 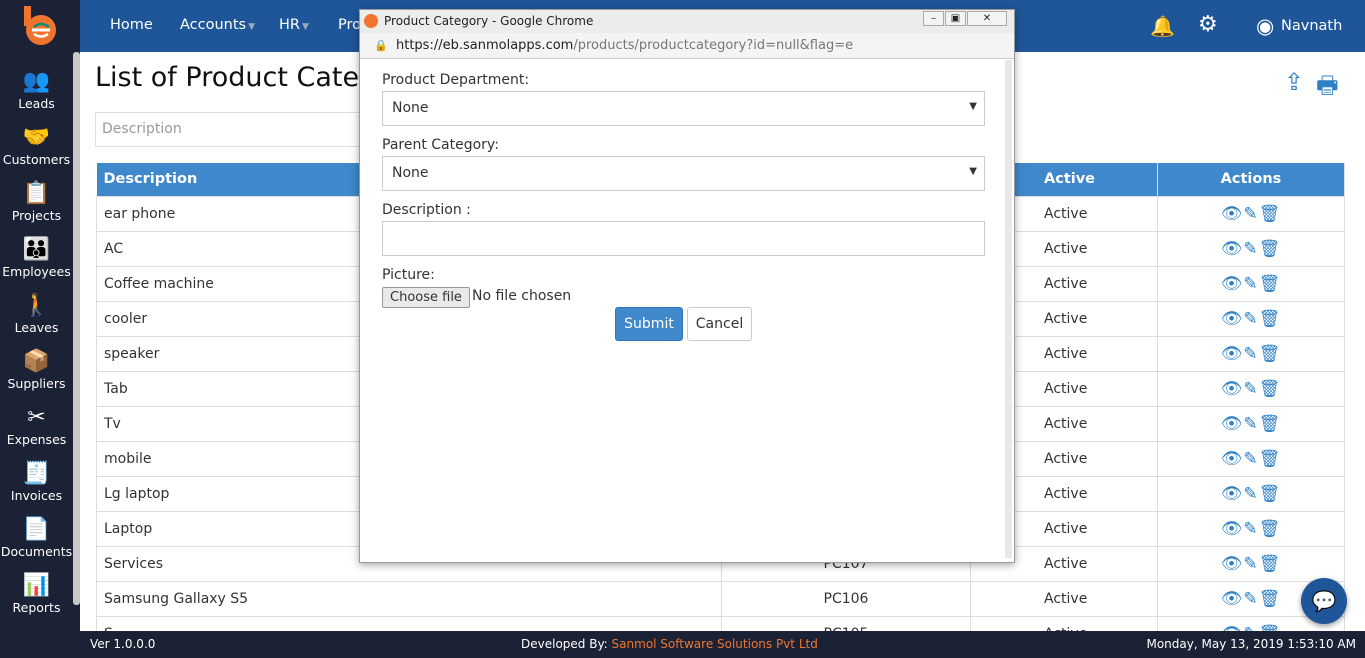 I want to click on upload-icon: ⇪, so click(x=1294, y=82).